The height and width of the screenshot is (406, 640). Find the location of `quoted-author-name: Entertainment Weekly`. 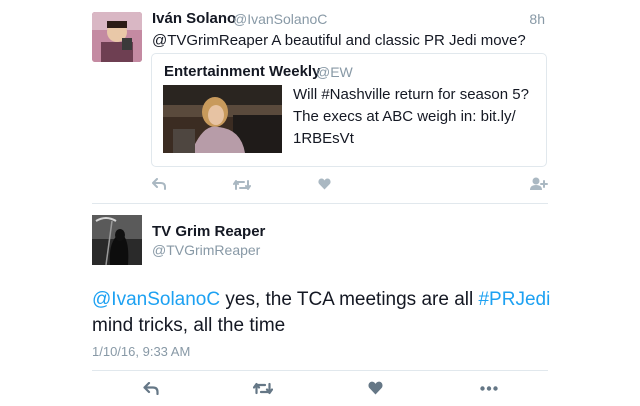

quoted-author-name: Entertainment Weekly is located at coordinates (242, 71).